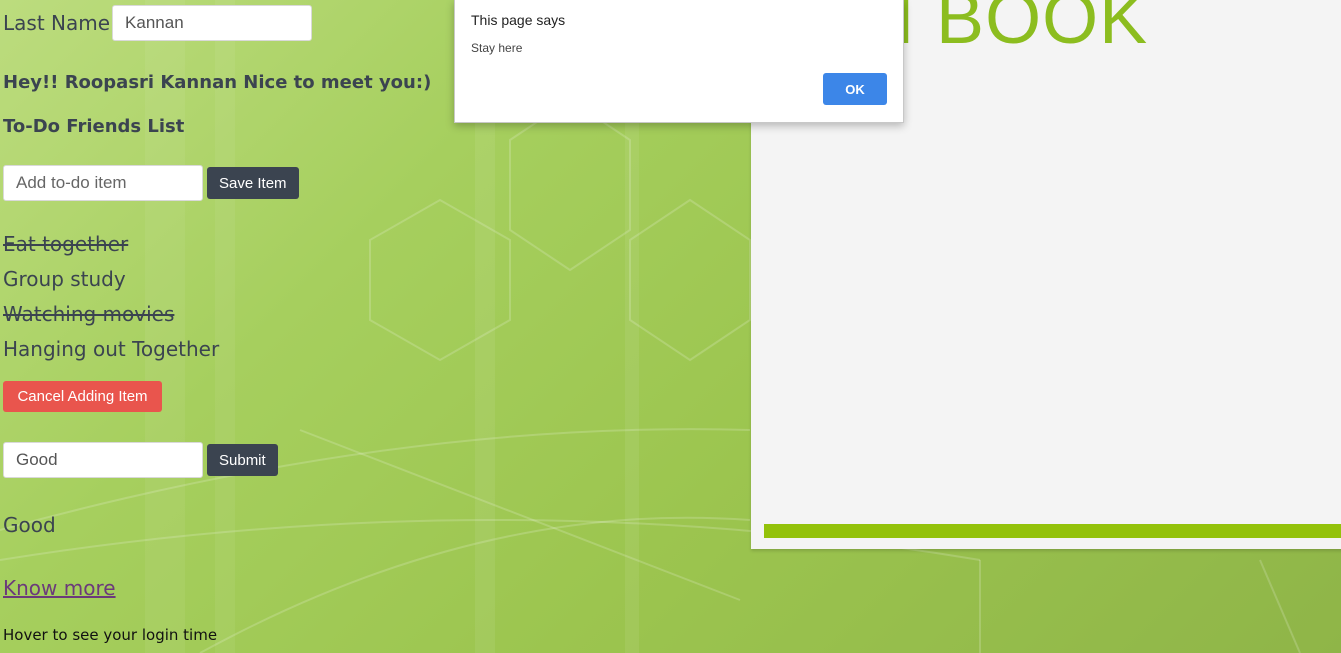 The width and height of the screenshot is (1341, 653). Describe the element at coordinates (111, 349) in the screenshot. I see `todo-item-hanging-out: Hanging out Together` at that location.